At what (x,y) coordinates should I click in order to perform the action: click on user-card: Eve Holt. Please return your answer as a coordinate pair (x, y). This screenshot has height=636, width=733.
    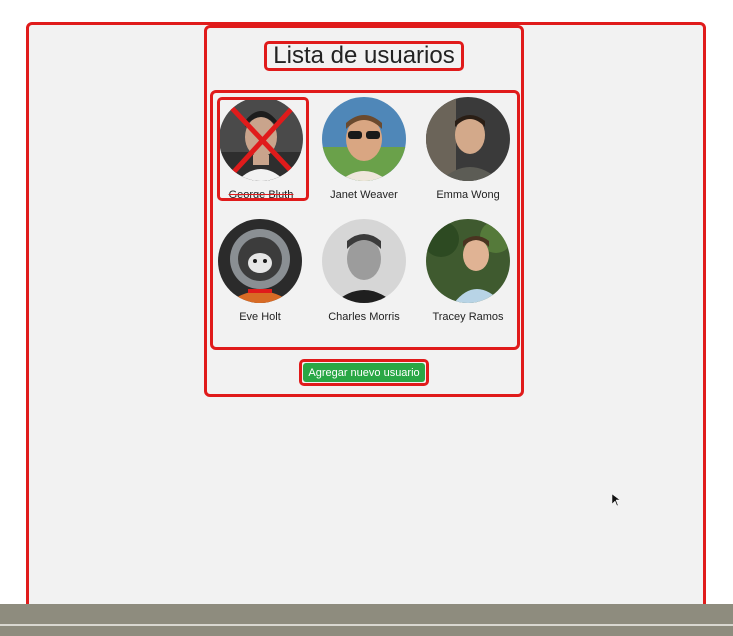
    Looking at the image, I should click on (260, 271).